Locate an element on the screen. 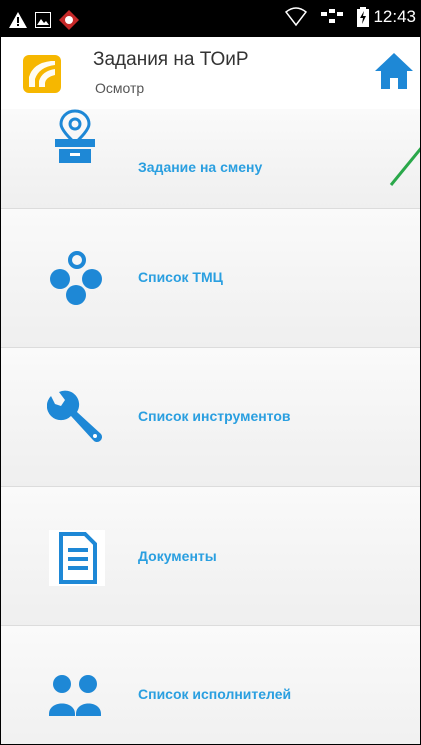 The height and width of the screenshot is (745, 421). menu-item-label: Документы is located at coordinates (177, 556).